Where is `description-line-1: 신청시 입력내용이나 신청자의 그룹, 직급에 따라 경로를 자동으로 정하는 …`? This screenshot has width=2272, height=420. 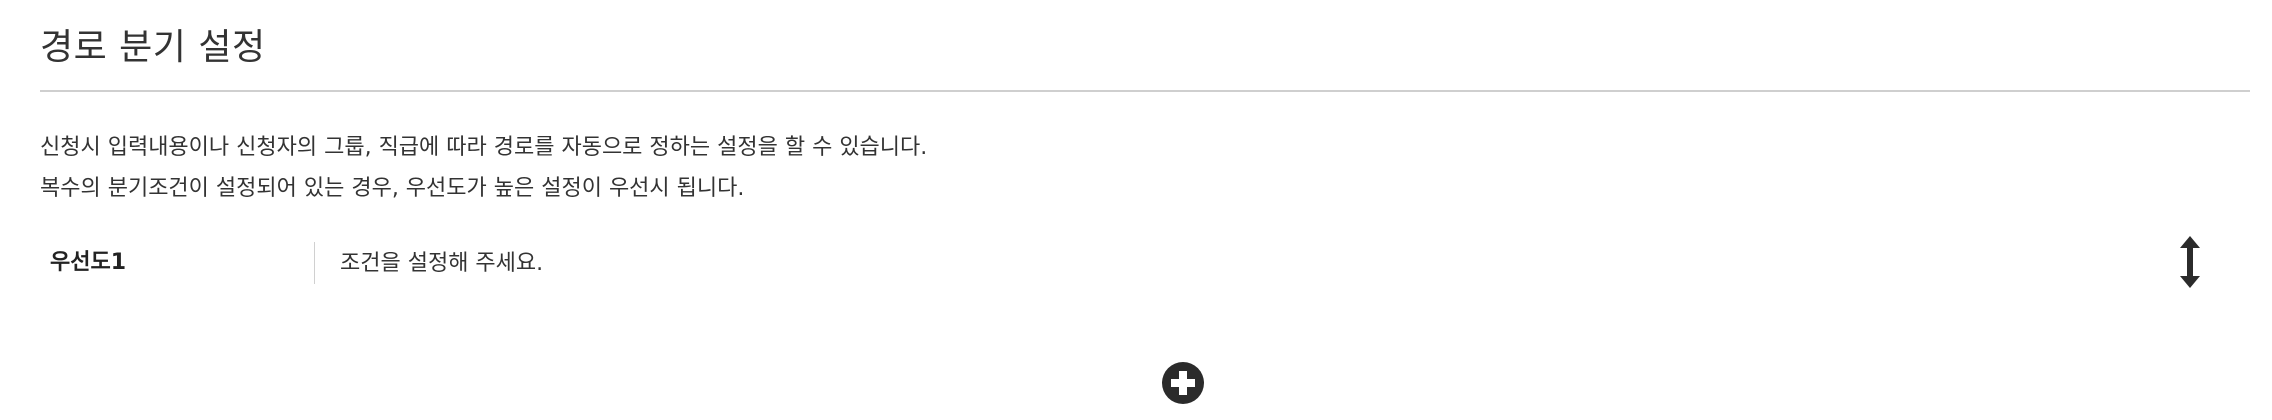
description-line-1: 신청시 입력내용이나 신청자의 그룹, 직급에 따라 경로를 자동으로 정하는 … is located at coordinates (484, 147).